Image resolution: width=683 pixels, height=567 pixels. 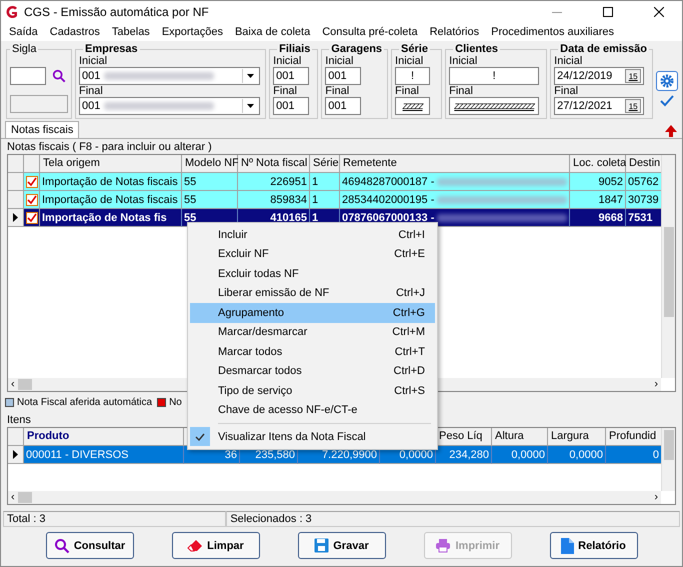 What do you see at coordinates (104, 218) in the screenshot?
I see `table-cell: Importação de Notas fis` at bounding box center [104, 218].